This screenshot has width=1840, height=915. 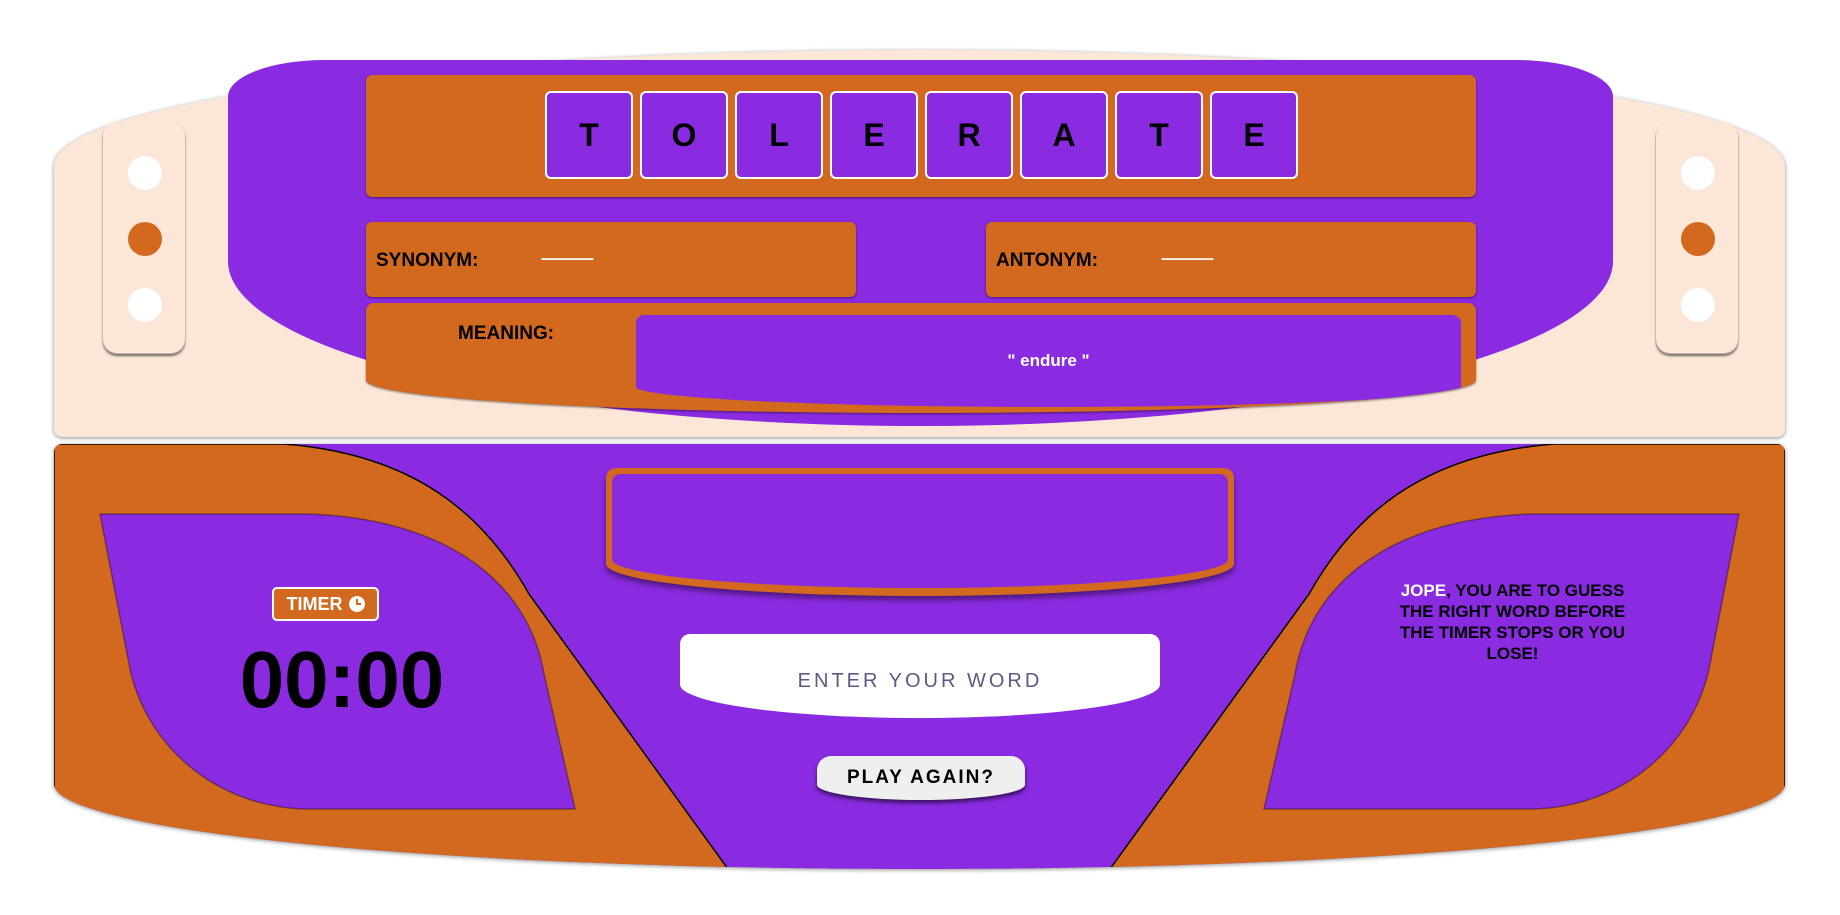 I want to click on antonym-label: ANTONYM:, so click(x=1047, y=260).